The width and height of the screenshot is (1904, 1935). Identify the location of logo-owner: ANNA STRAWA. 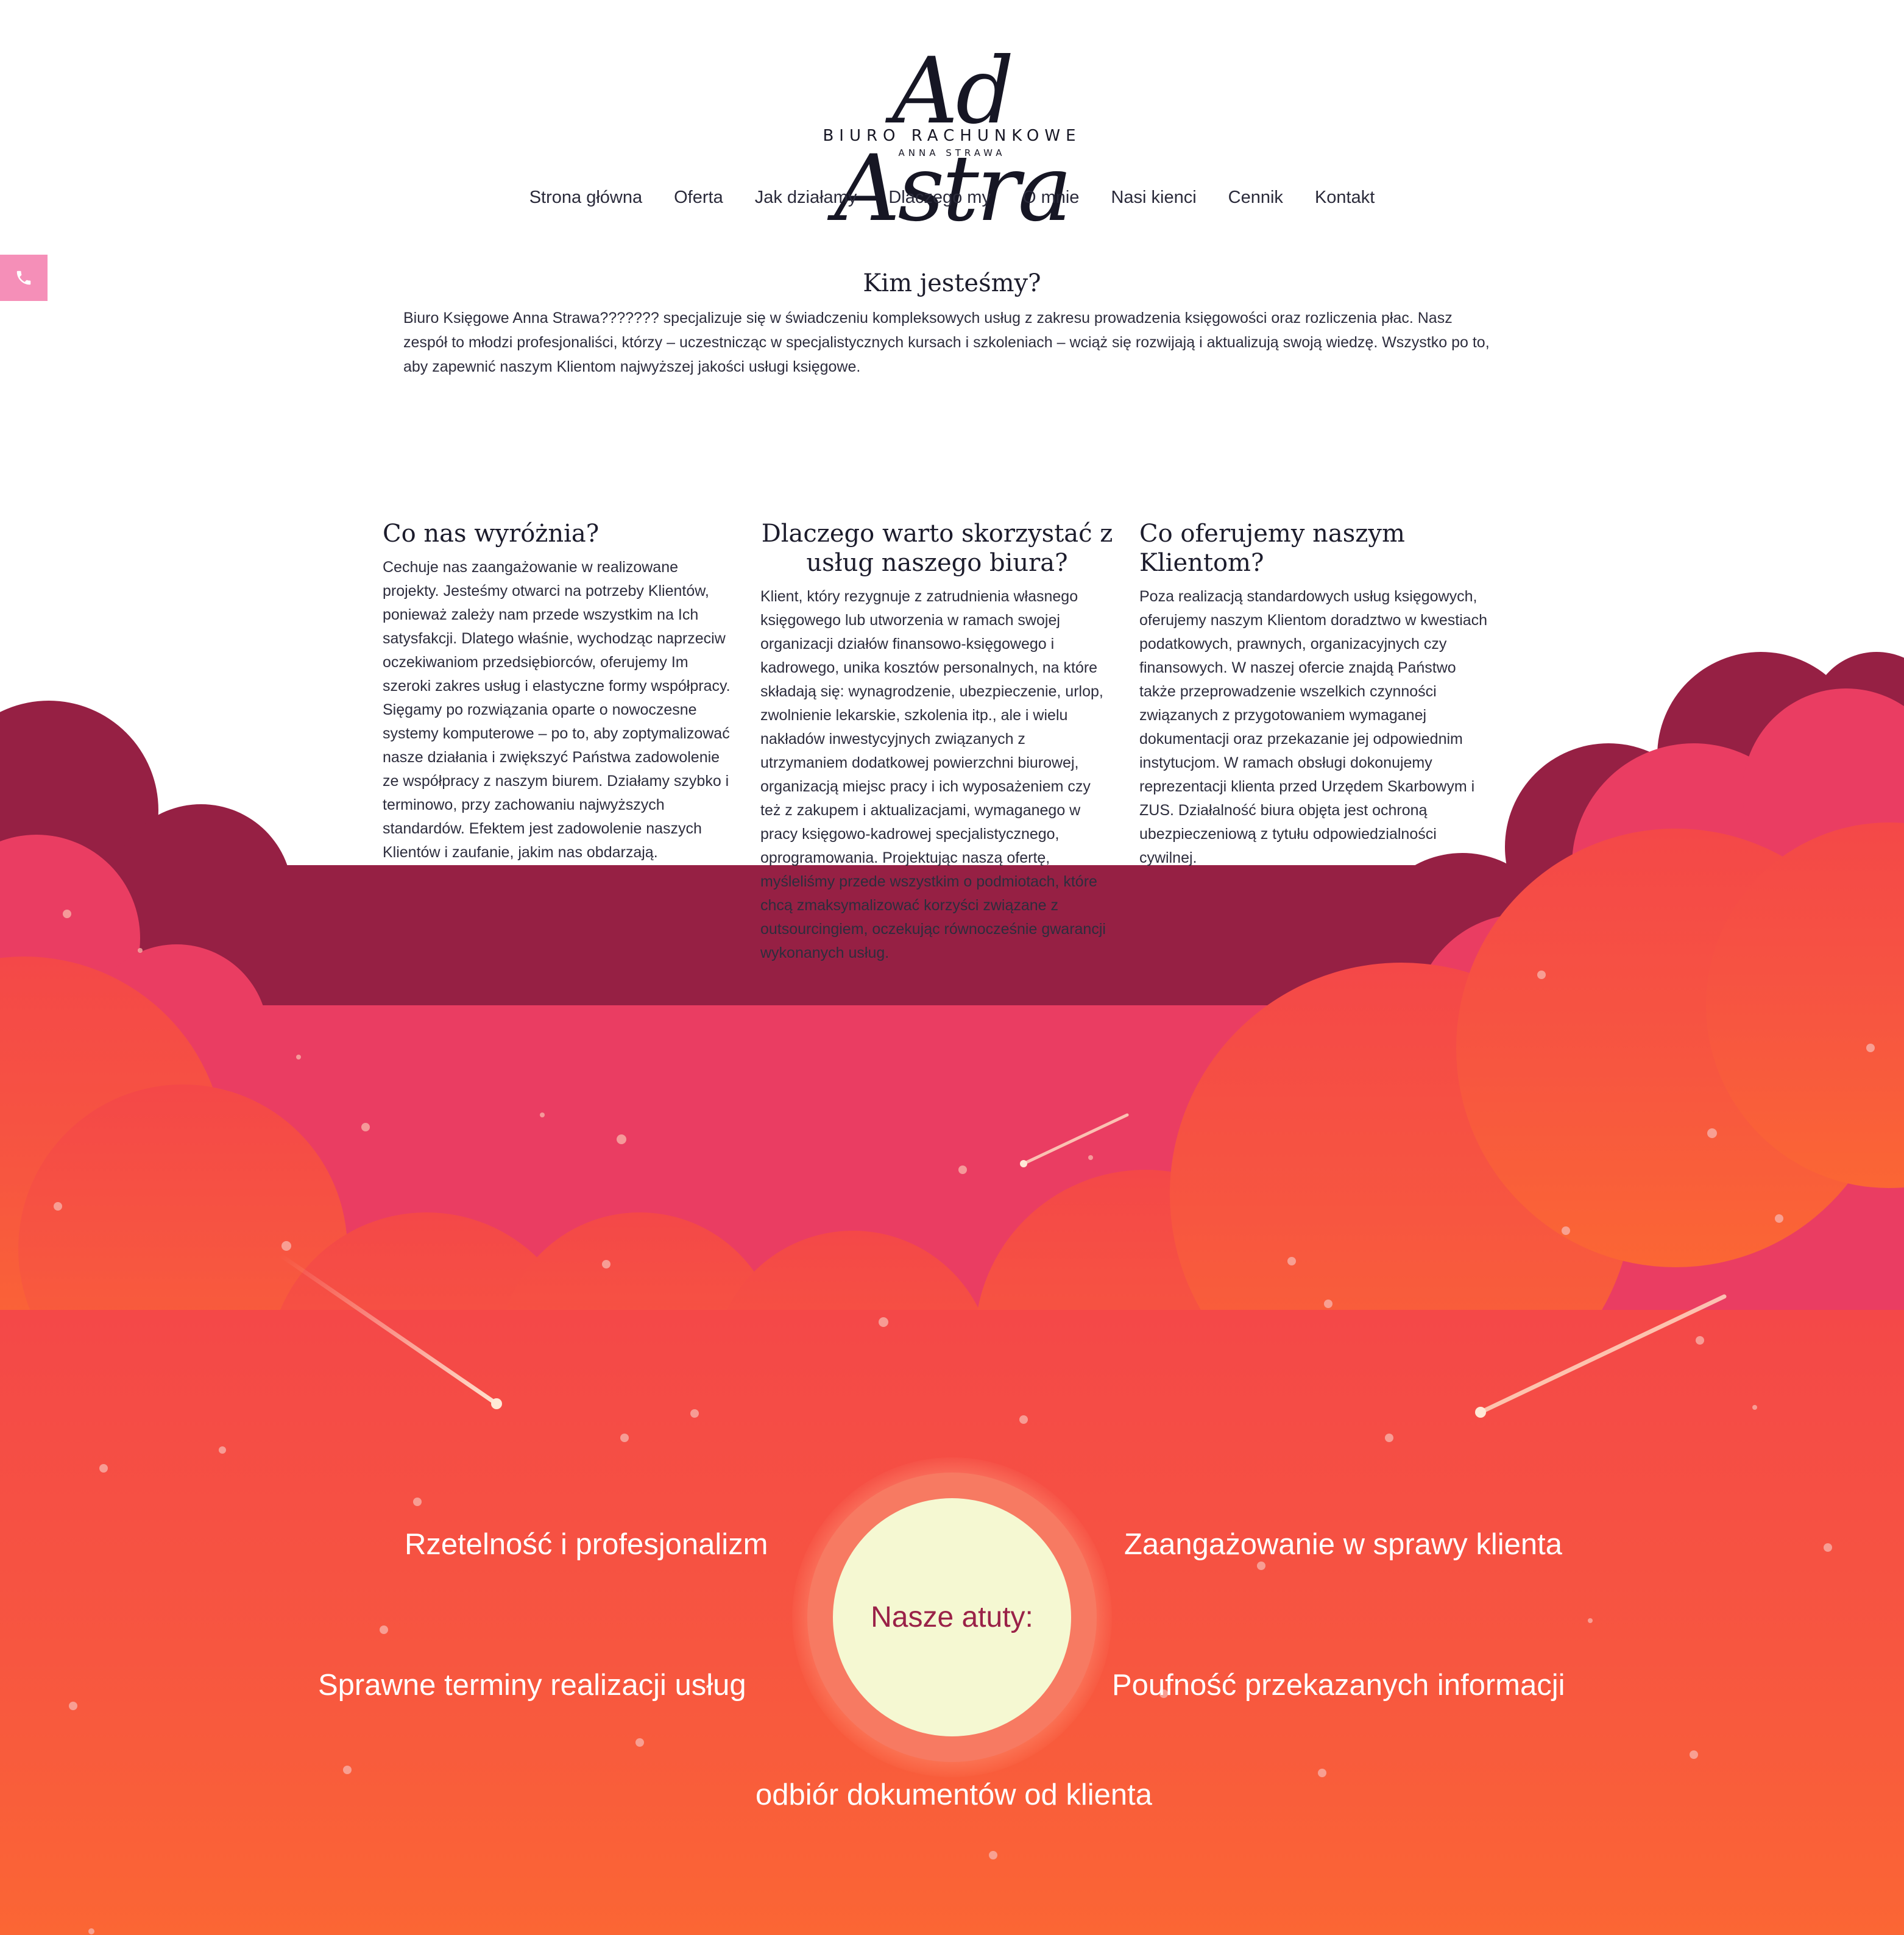
(952, 152).